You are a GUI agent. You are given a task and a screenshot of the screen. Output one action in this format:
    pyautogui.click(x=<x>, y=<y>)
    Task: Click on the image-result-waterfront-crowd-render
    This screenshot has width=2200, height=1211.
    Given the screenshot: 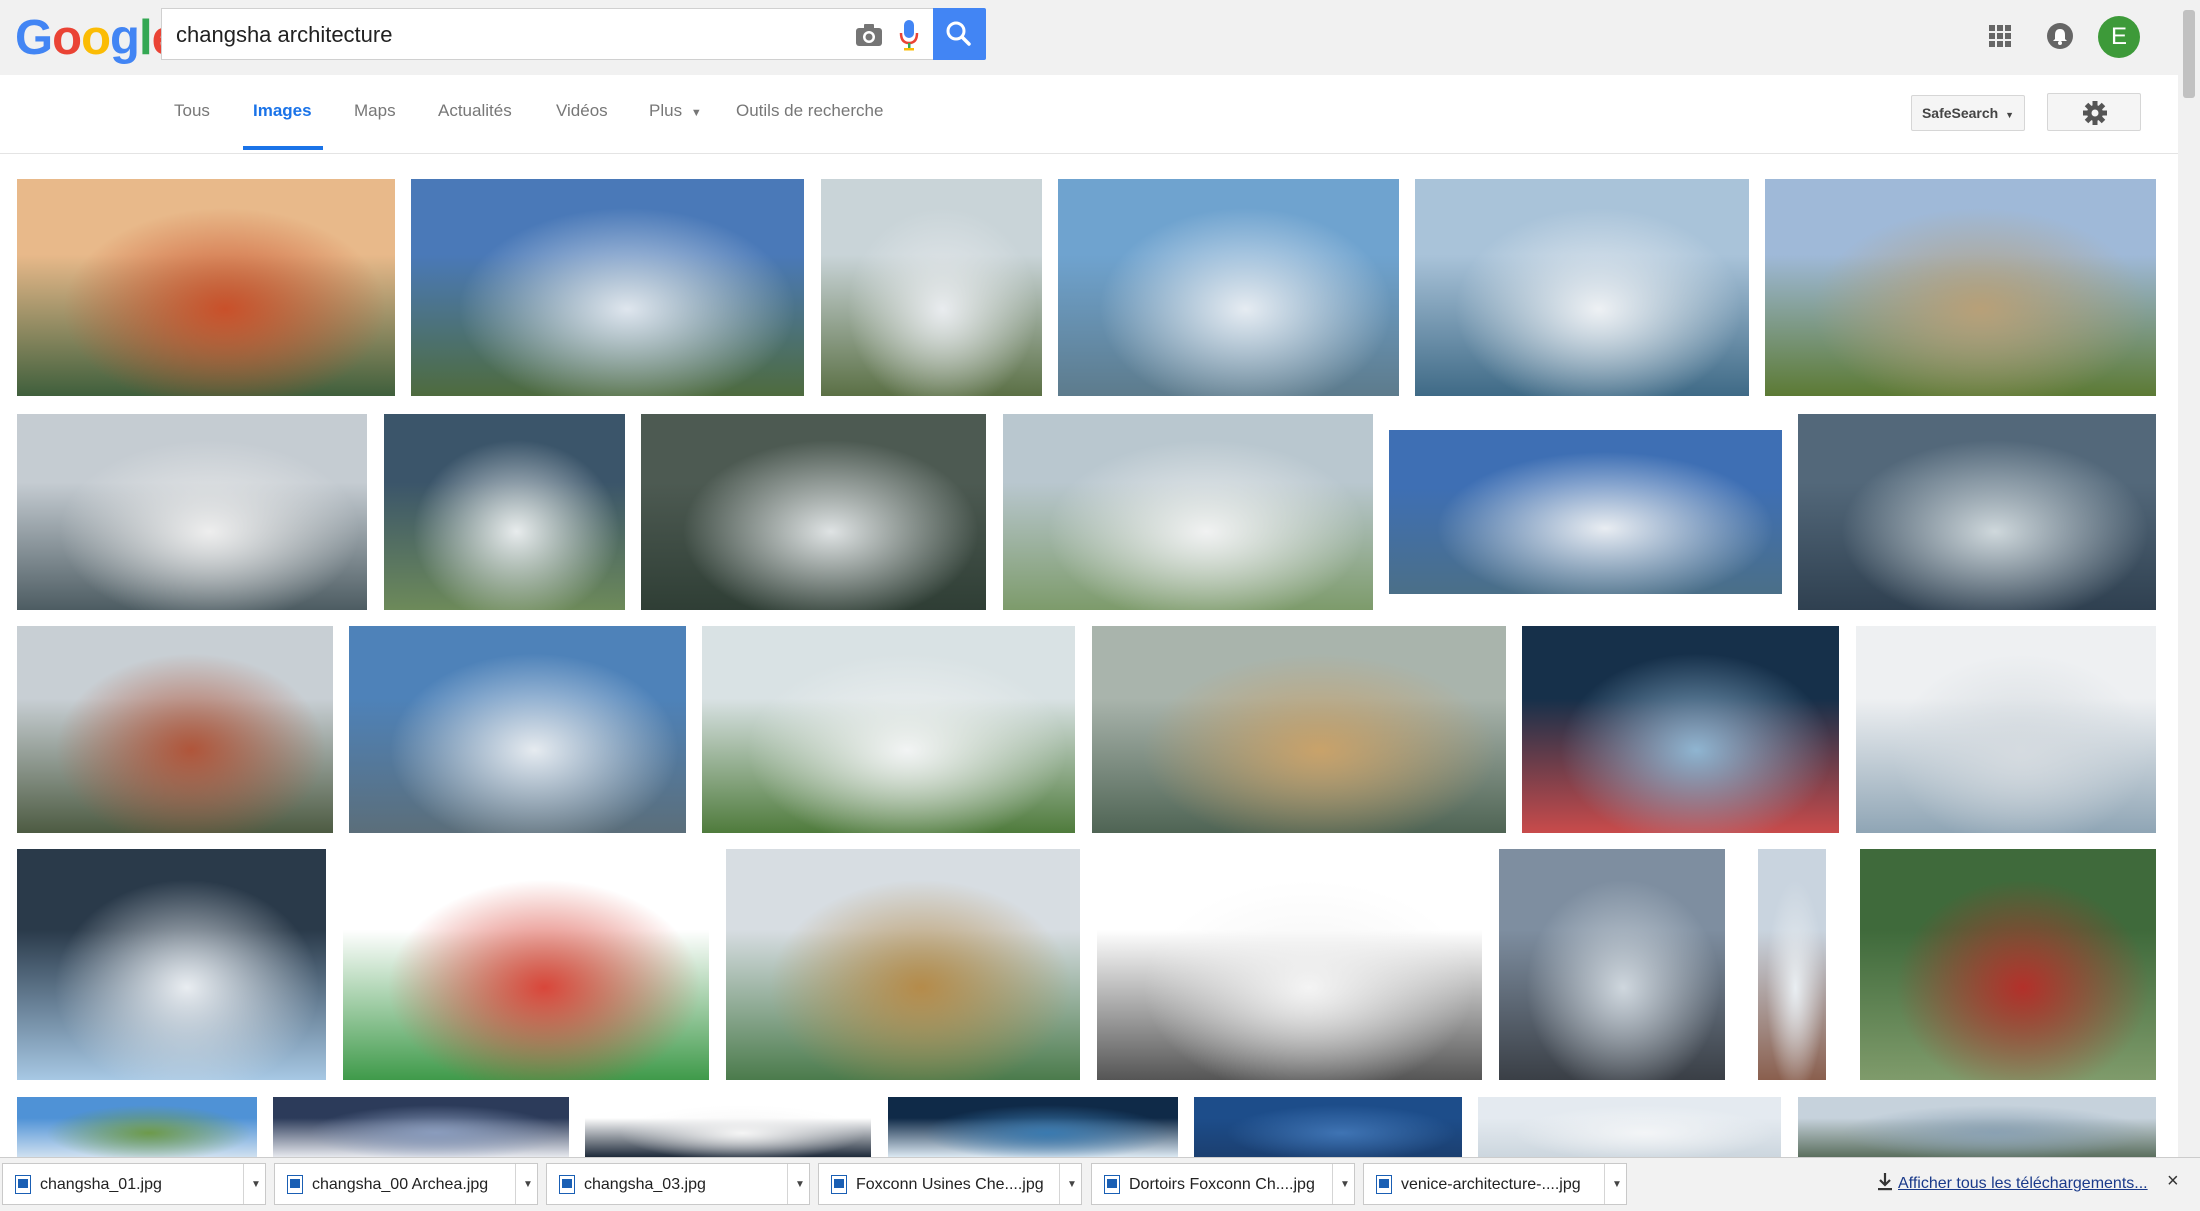 What is the action you would take?
    pyautogui.click(x=1585, y=512)
    